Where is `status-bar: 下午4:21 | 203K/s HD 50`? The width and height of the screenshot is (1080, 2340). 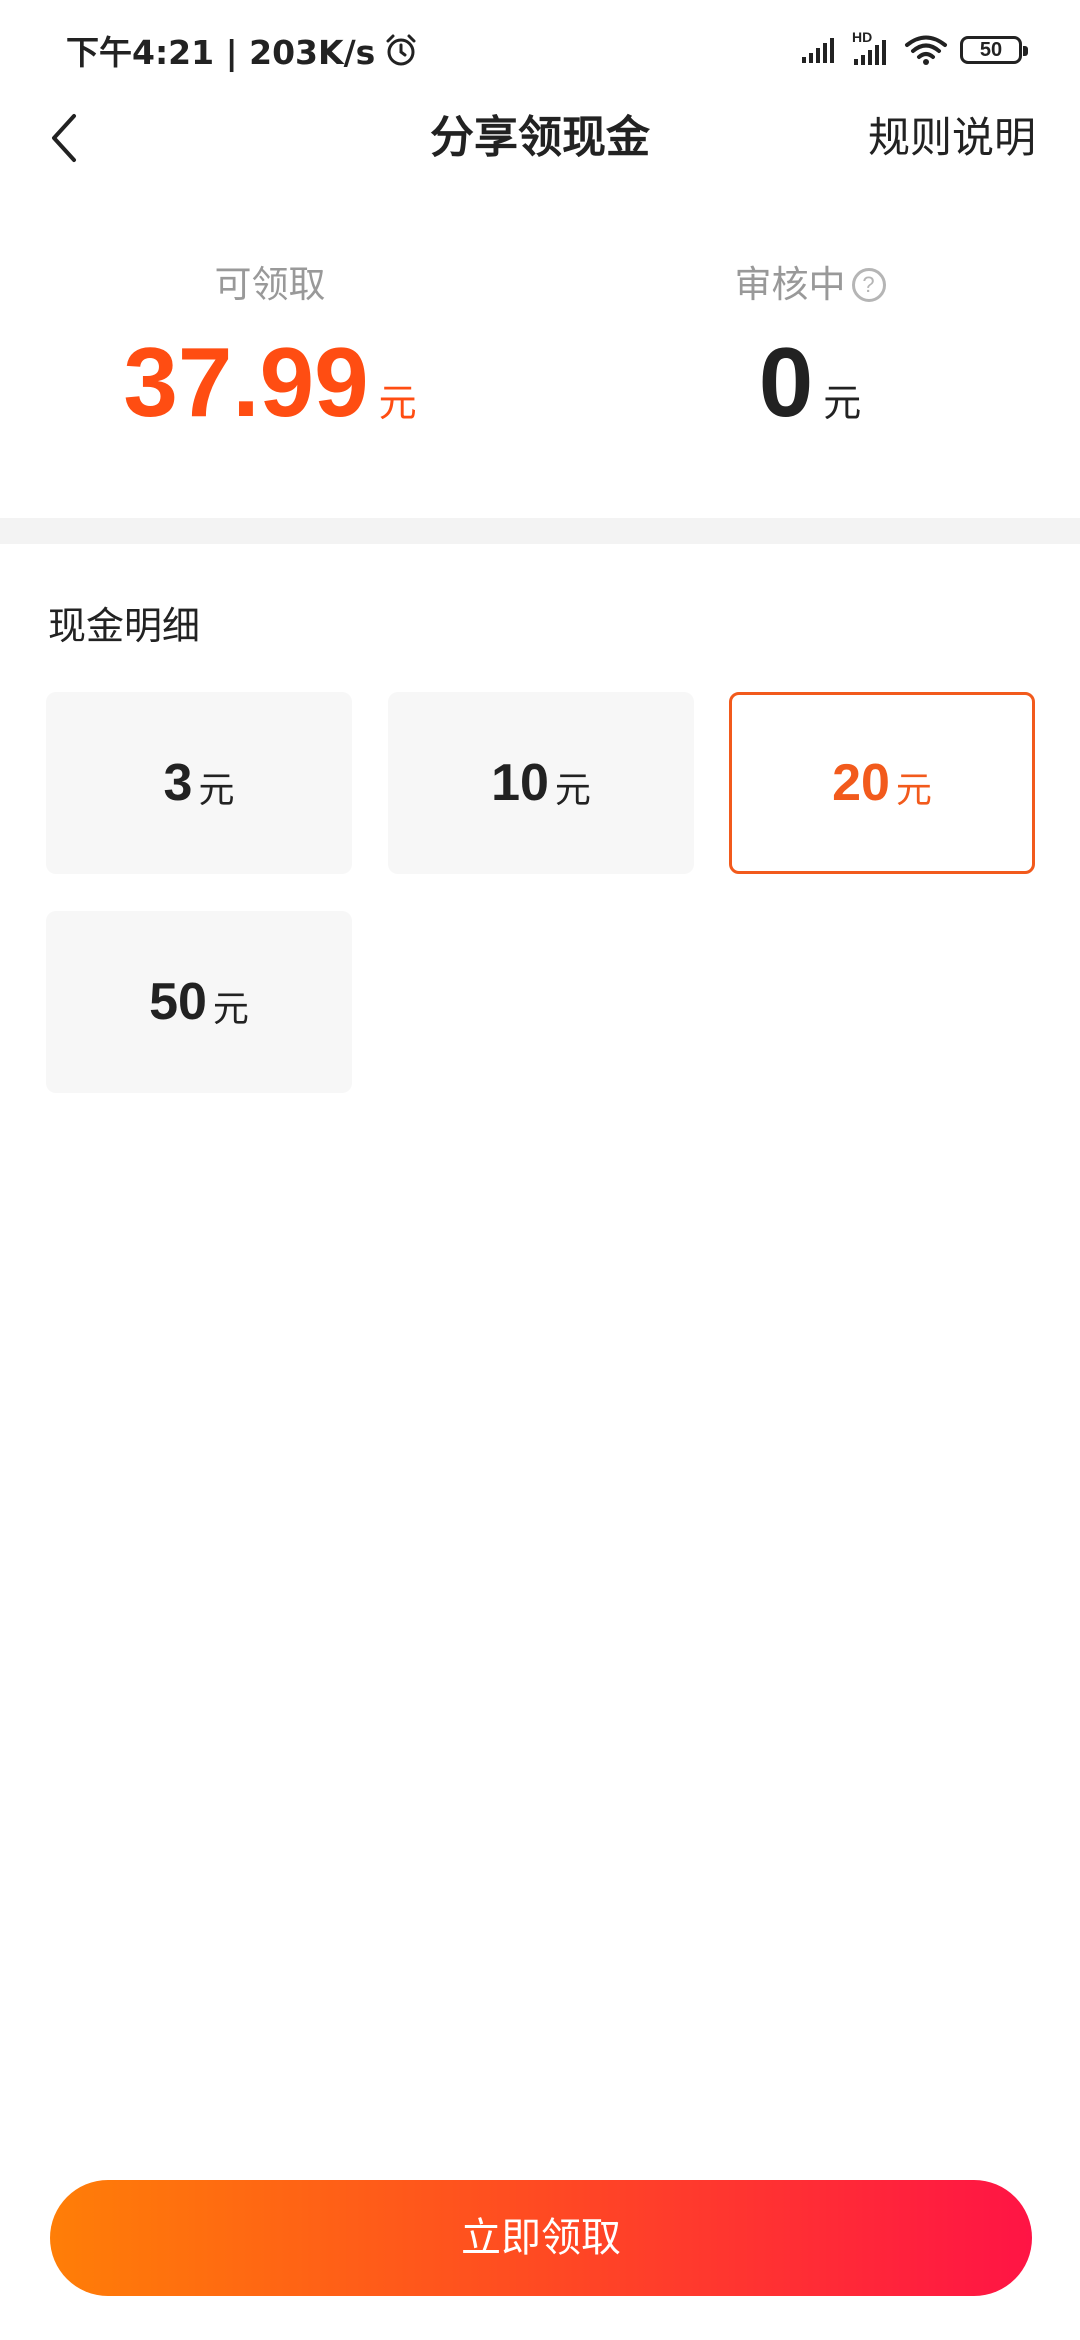 status-bar: 下午4:21 | 203K/s HD 50 is located at coordinates (540, 50).